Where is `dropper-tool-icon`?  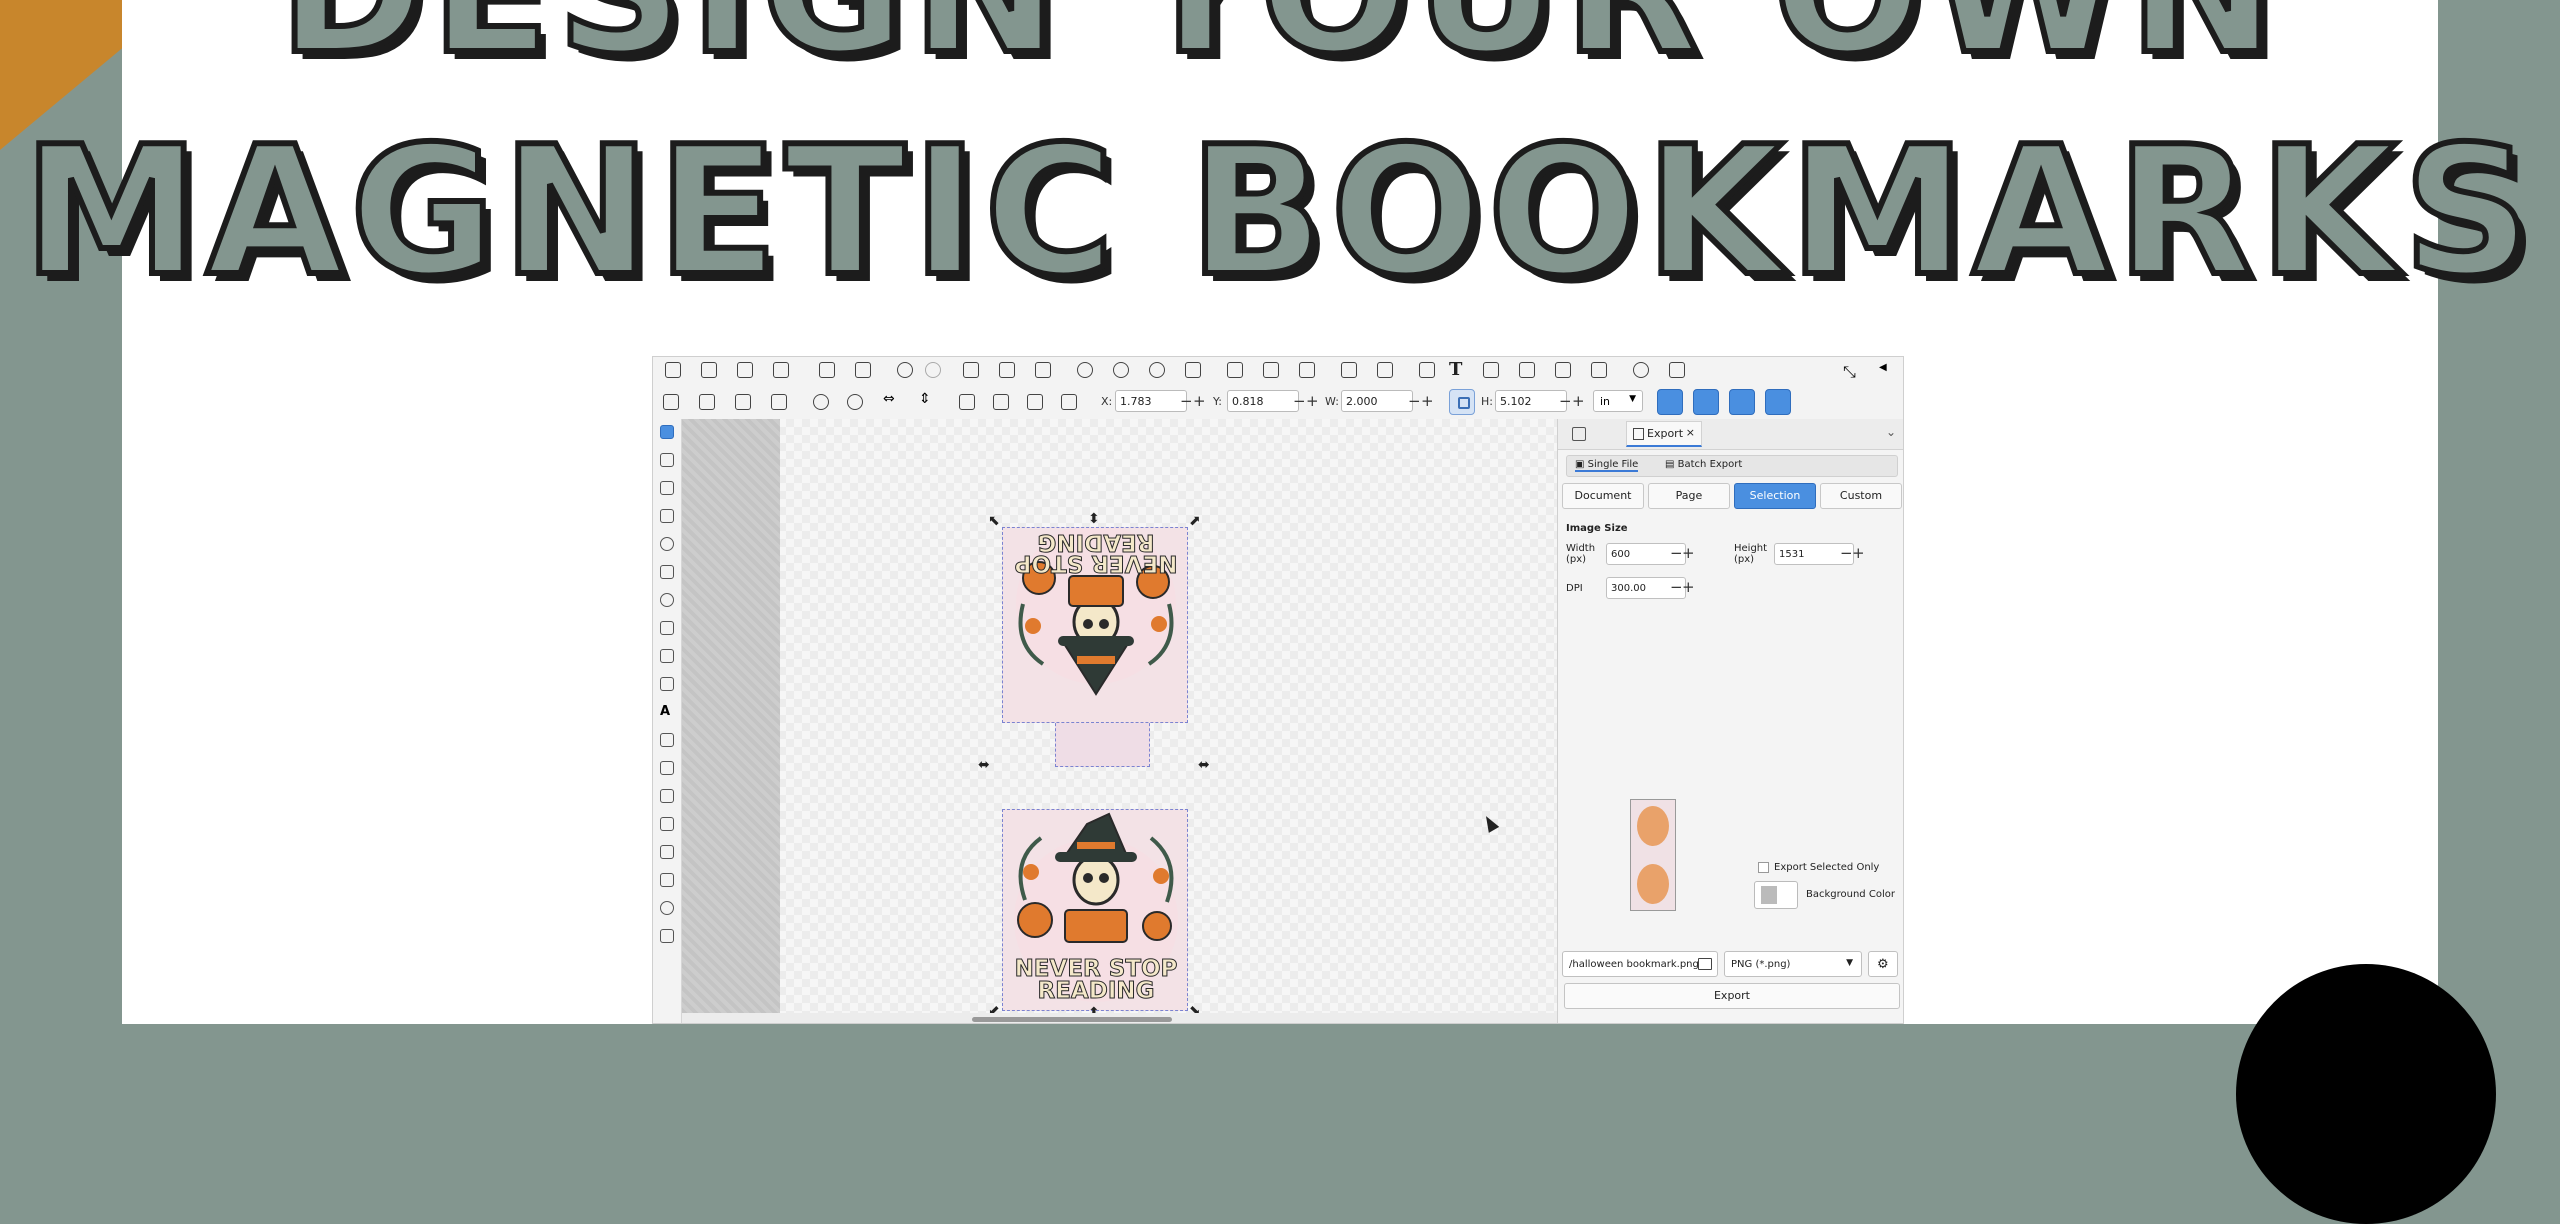
dropper-tool-icon is located at coordinates (667, 796).